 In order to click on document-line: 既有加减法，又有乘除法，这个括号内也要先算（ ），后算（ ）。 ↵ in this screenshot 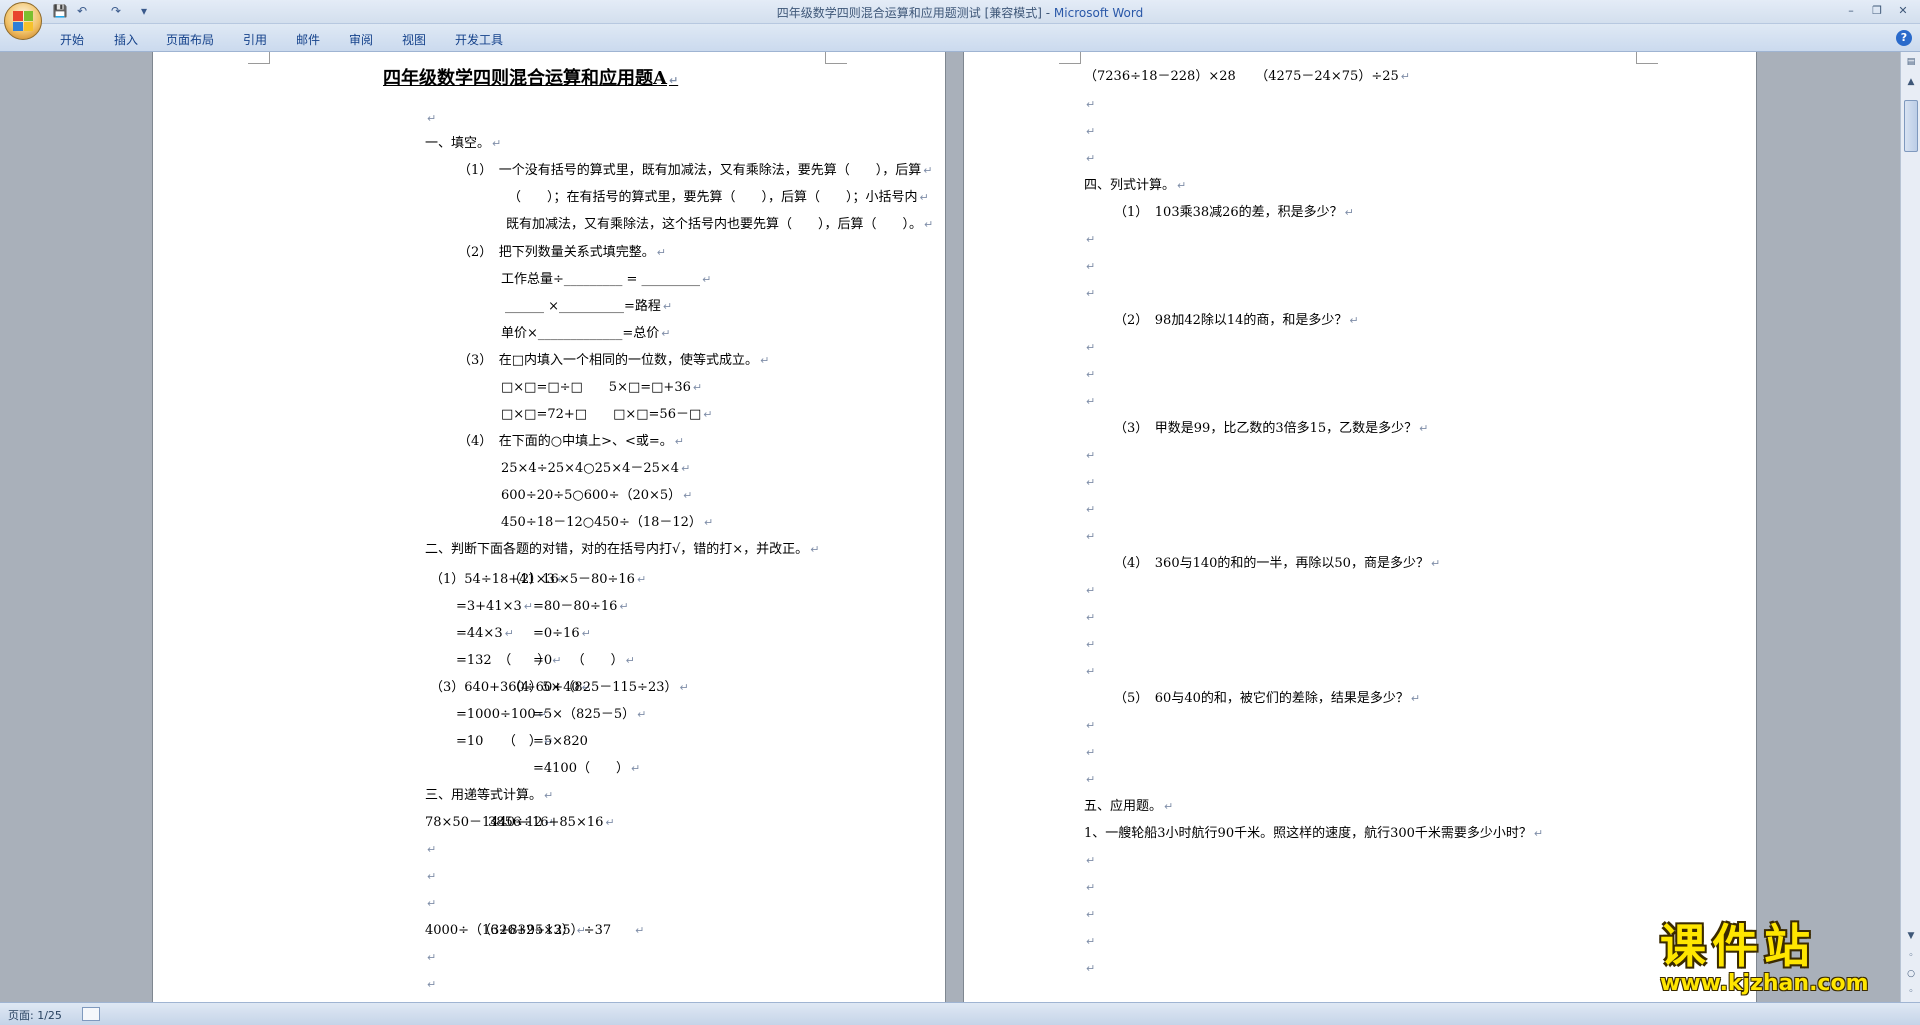, I will do `click(720, 224)`.